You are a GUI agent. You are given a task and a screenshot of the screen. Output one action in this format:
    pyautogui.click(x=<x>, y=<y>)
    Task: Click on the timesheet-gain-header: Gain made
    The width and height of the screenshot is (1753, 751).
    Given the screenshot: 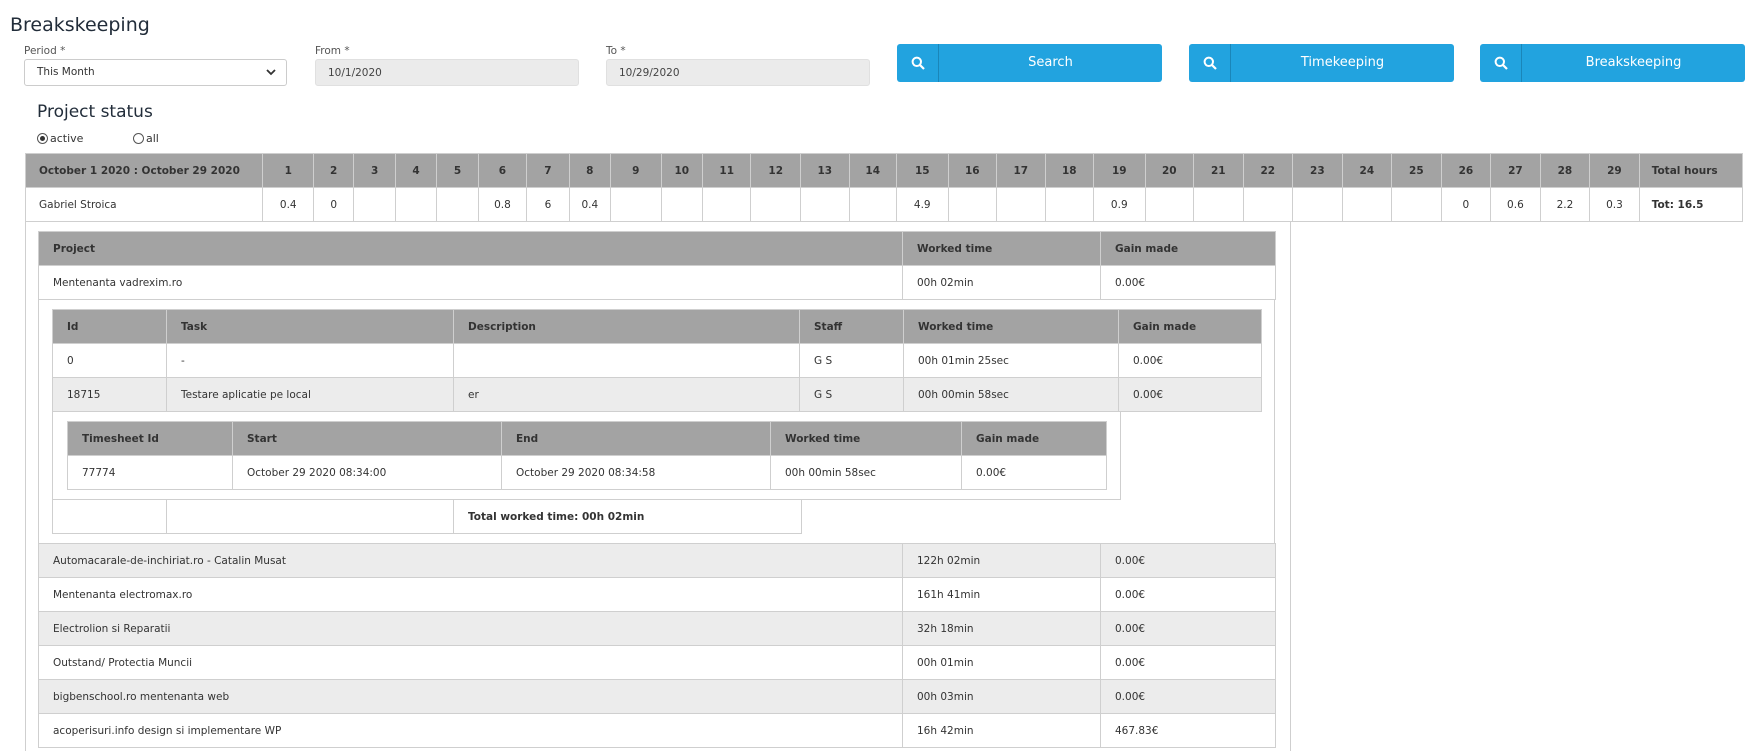 What is the action you would take?
    pyautogui.click(x=1034, y=438)
    